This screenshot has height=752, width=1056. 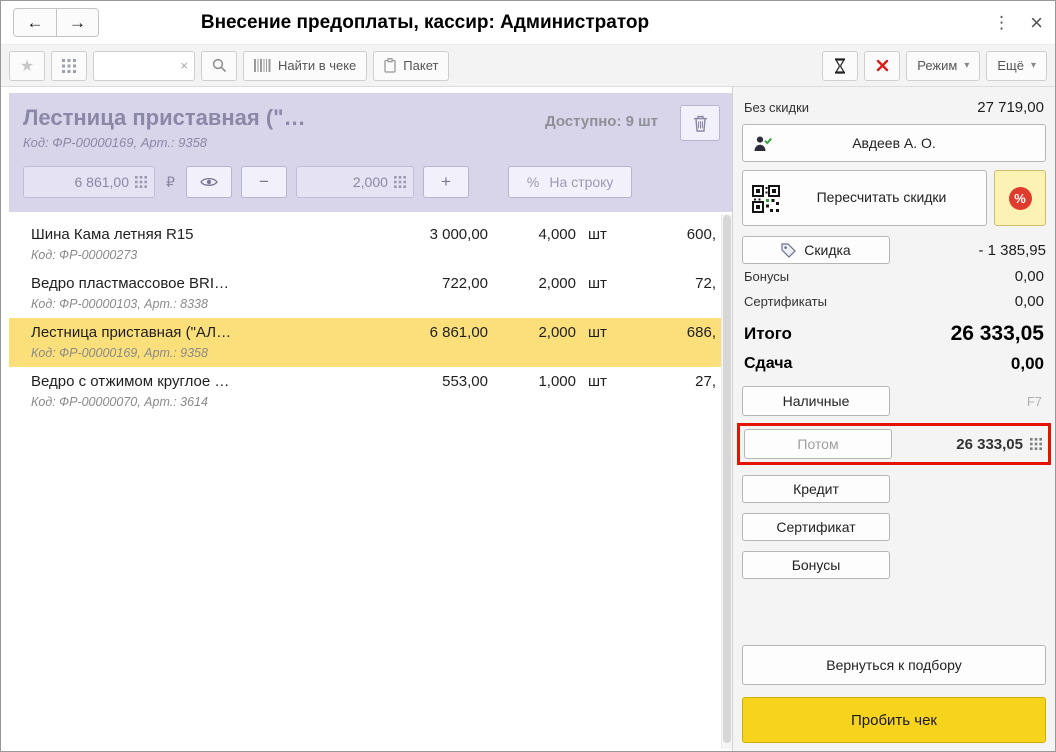 I want to click on price-field: 6 861,00, so click(x=89, y=182).